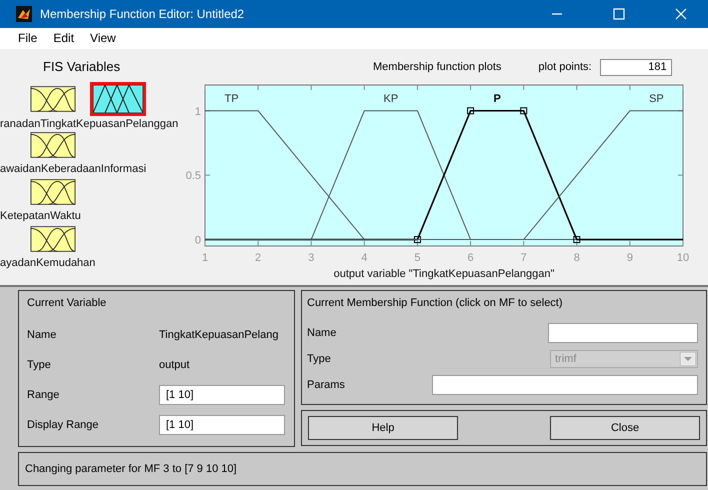 The width and height of the screenshot is (708, 490). What do you see at coordinates (326, 385) in the screenshot?
I see `field-label: Params` at bounding box center [326, 385].